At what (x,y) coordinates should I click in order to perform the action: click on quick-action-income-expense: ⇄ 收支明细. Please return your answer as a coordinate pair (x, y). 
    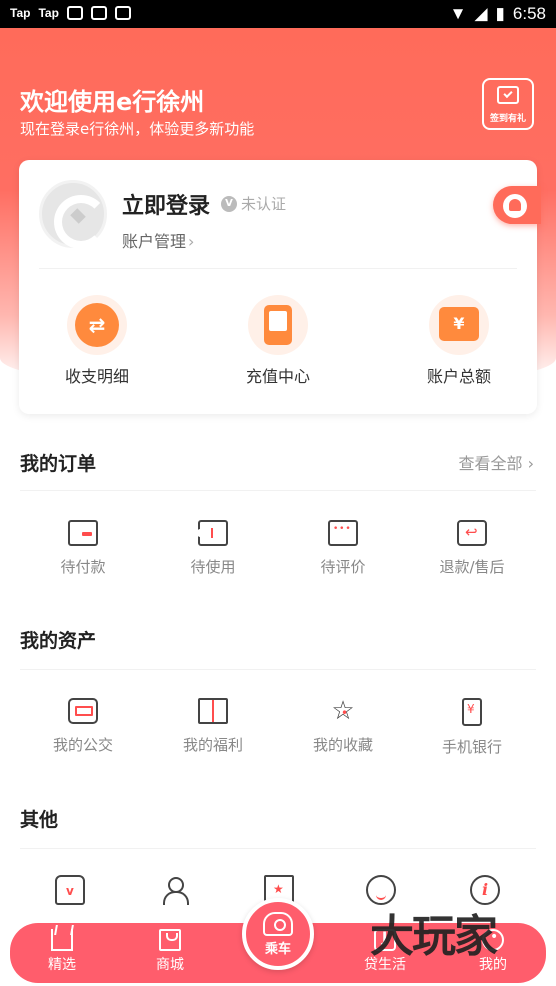
    Looking at the image, I should click on (97, 341).